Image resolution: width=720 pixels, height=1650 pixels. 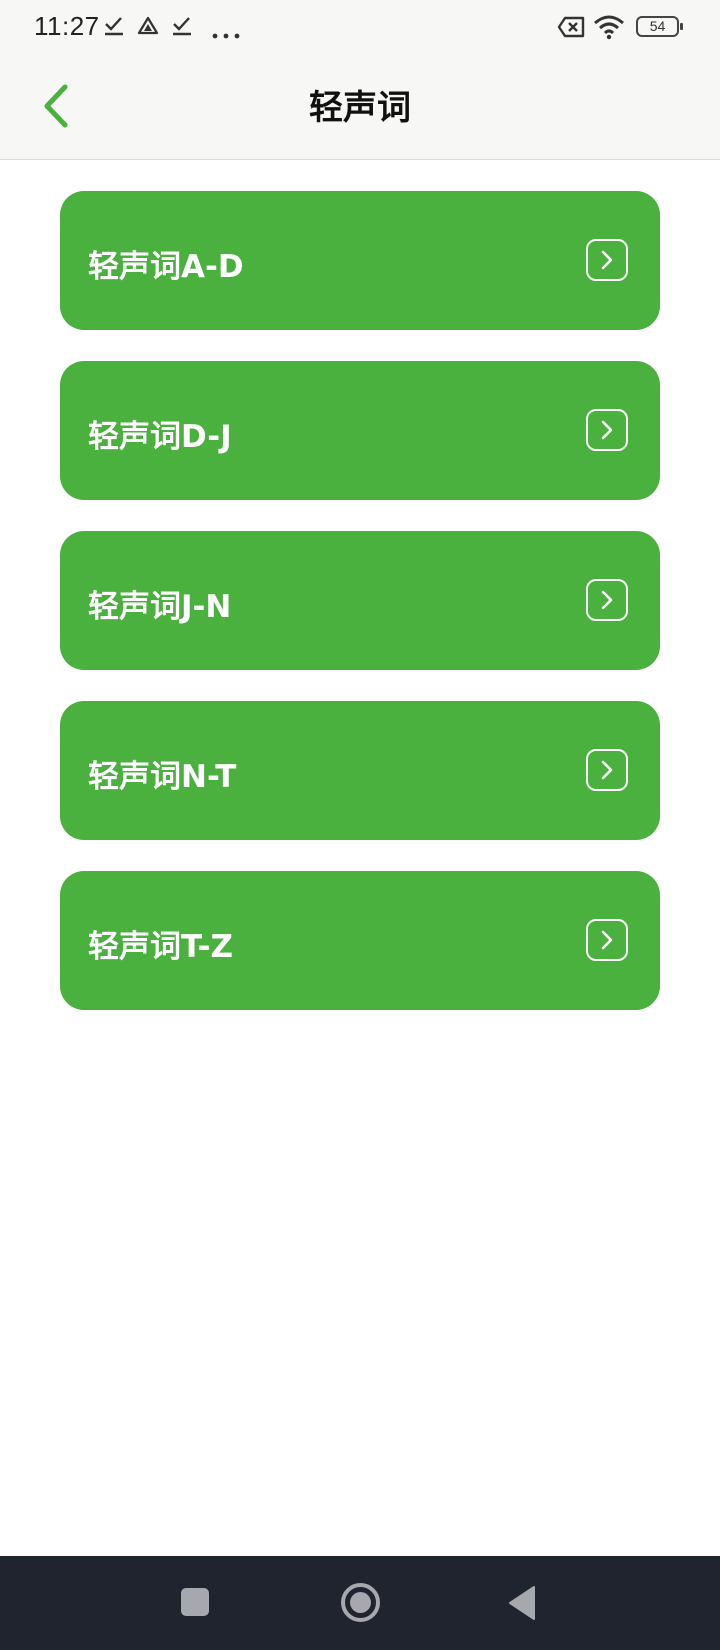 I want to click on system-nav-bar, so click(x=360, y=1603).